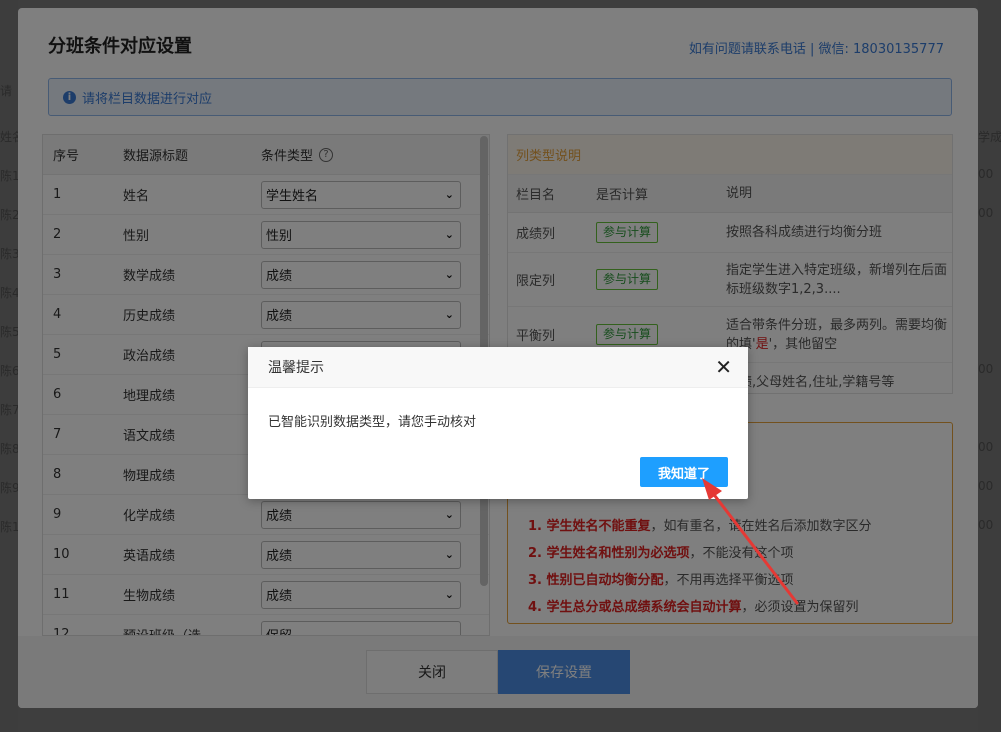  I want to click on close-icon: ✕, so click(723, 367).